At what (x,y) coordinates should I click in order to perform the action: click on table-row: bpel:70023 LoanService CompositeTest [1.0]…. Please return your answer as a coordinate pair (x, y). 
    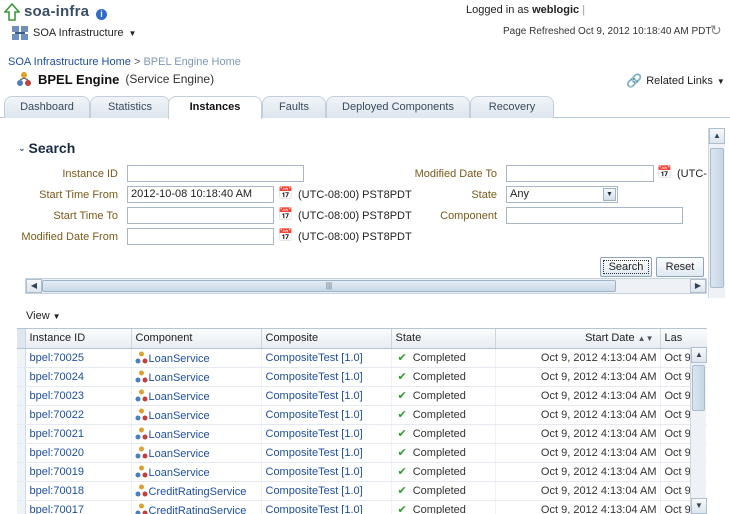
    Looking at the image, I should click on (362, 396).